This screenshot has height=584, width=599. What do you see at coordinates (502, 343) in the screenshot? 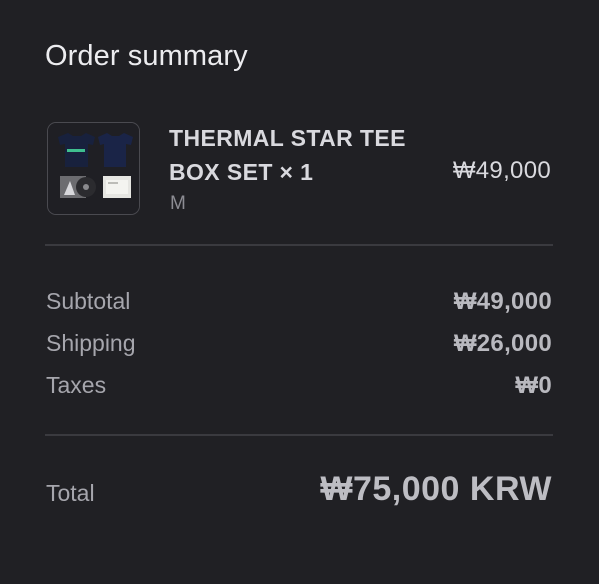
I see `shipping-value: ₩26,000` at bounding box center [502, 343].